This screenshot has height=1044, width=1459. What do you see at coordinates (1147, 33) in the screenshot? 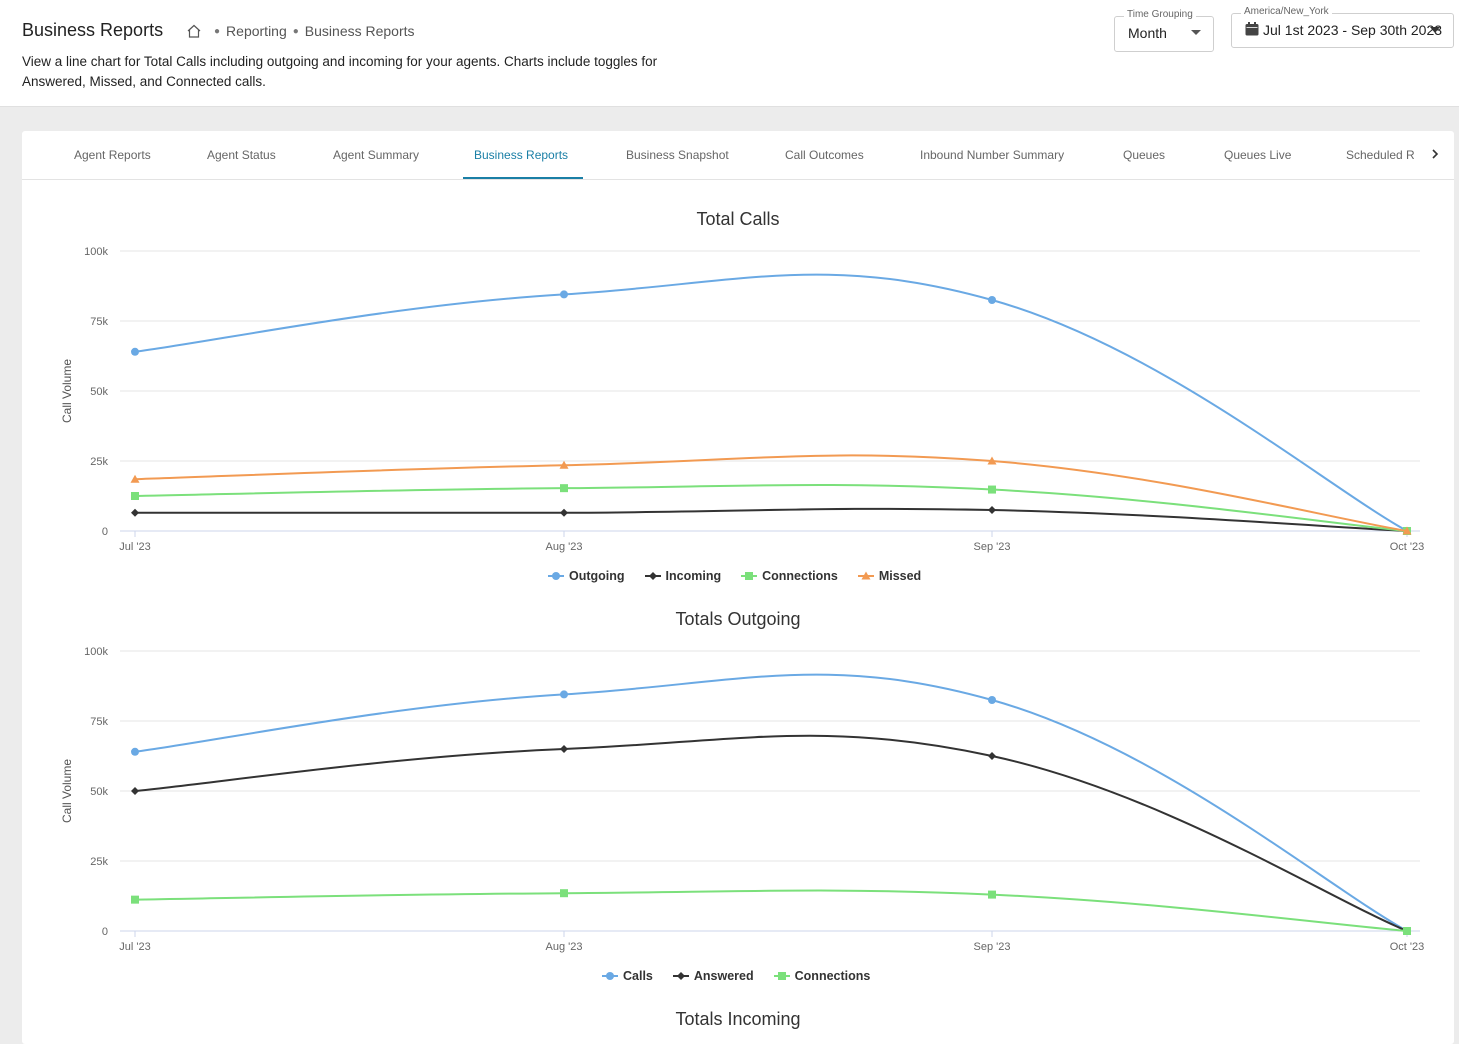
I see `time-grouping-value: Month` at bounding box center [1147, 33].